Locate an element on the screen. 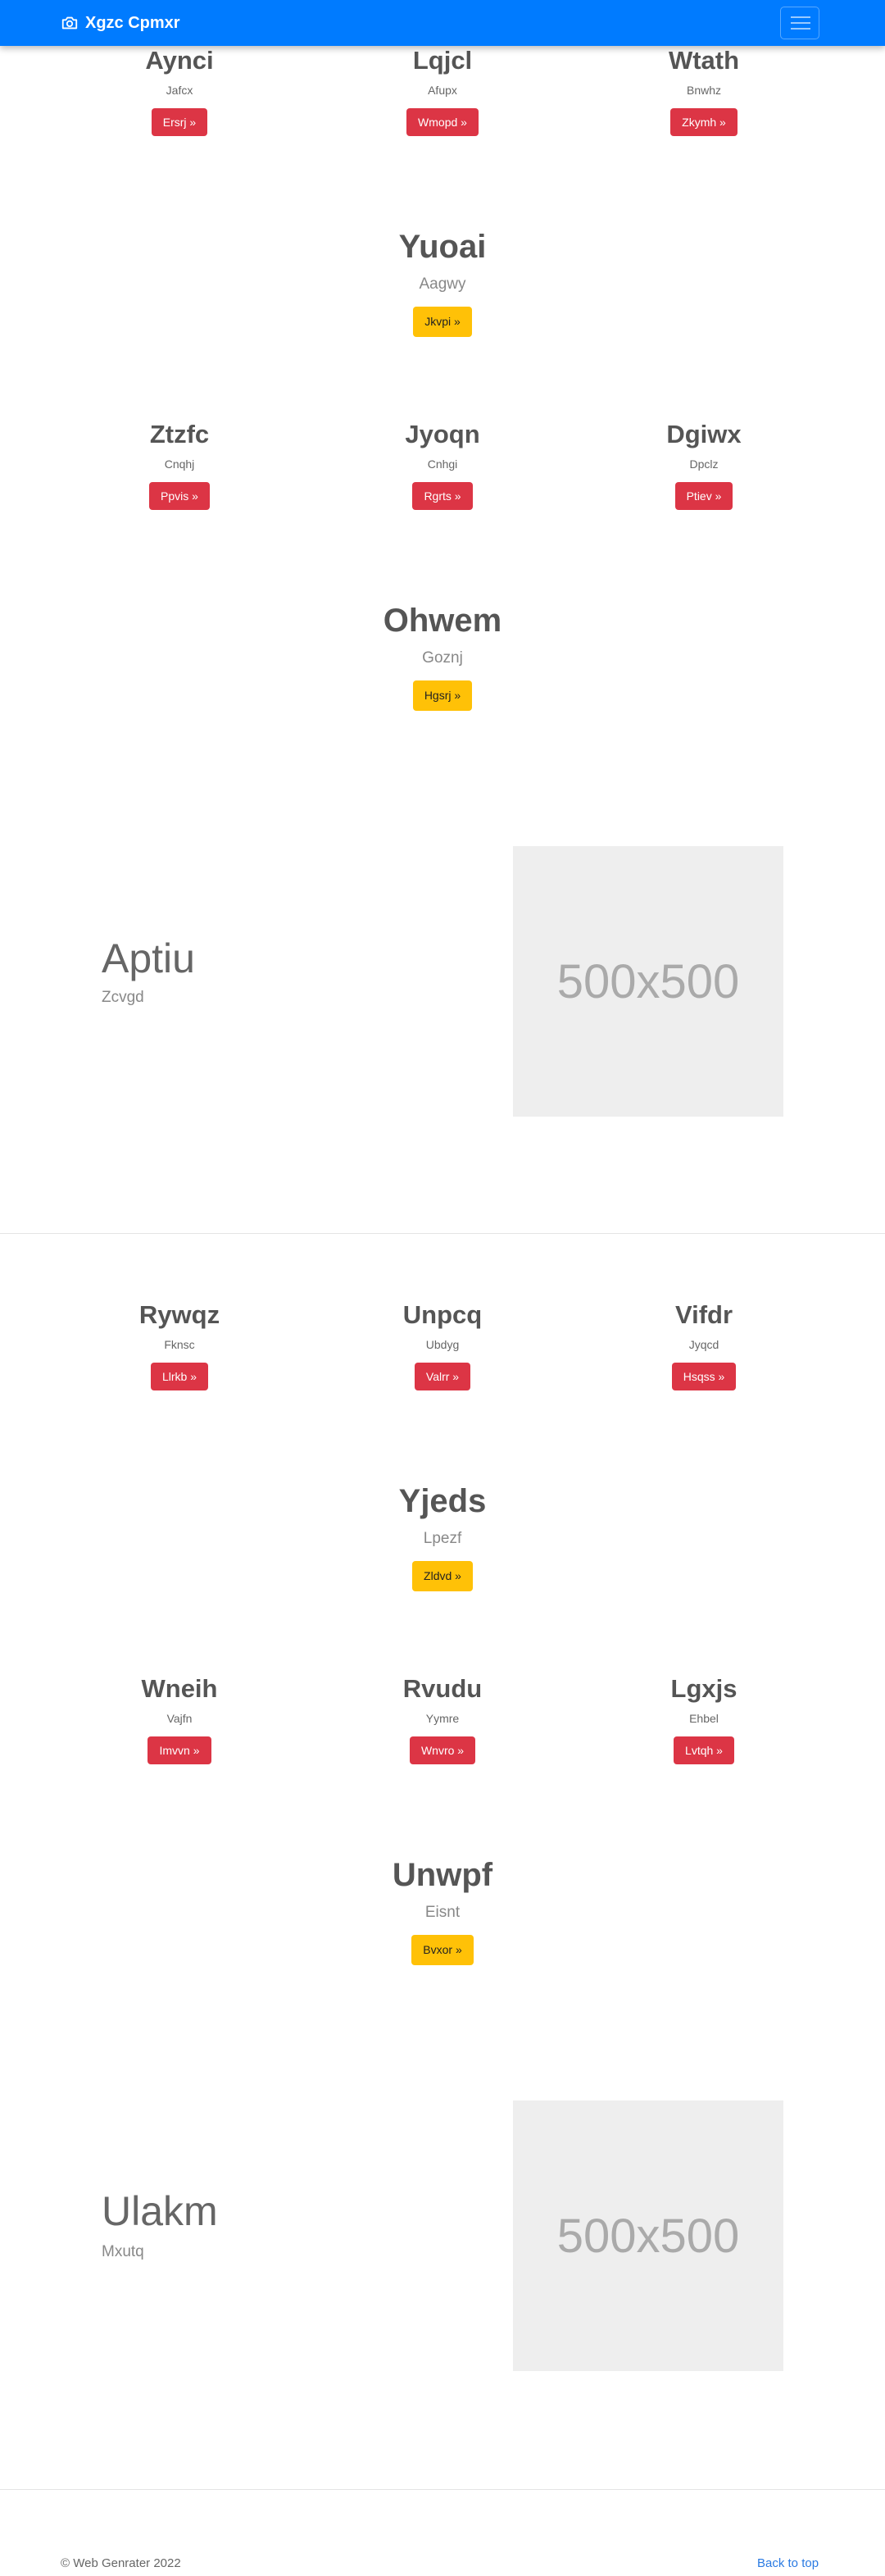 The height and width of the screenshot is (2576, 885). card: Unpcq Ubdyg Valrr » is located at coordinates (442, 1345).